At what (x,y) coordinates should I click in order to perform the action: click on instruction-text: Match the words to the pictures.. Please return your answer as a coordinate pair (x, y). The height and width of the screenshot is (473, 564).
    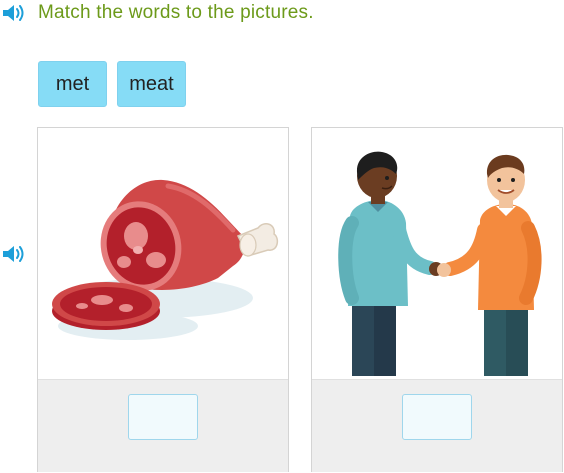
    Looking at the image, I should click on (176, 12).